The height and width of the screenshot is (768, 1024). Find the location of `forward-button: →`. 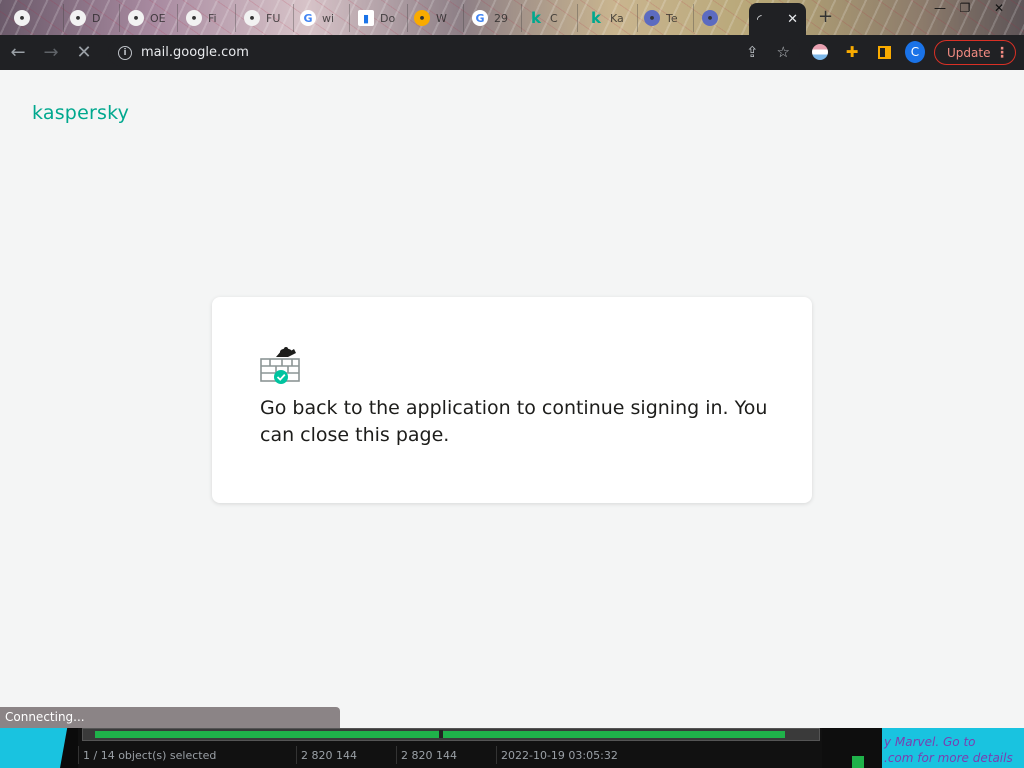

forward-button: → is located at coordinates (51, 53).